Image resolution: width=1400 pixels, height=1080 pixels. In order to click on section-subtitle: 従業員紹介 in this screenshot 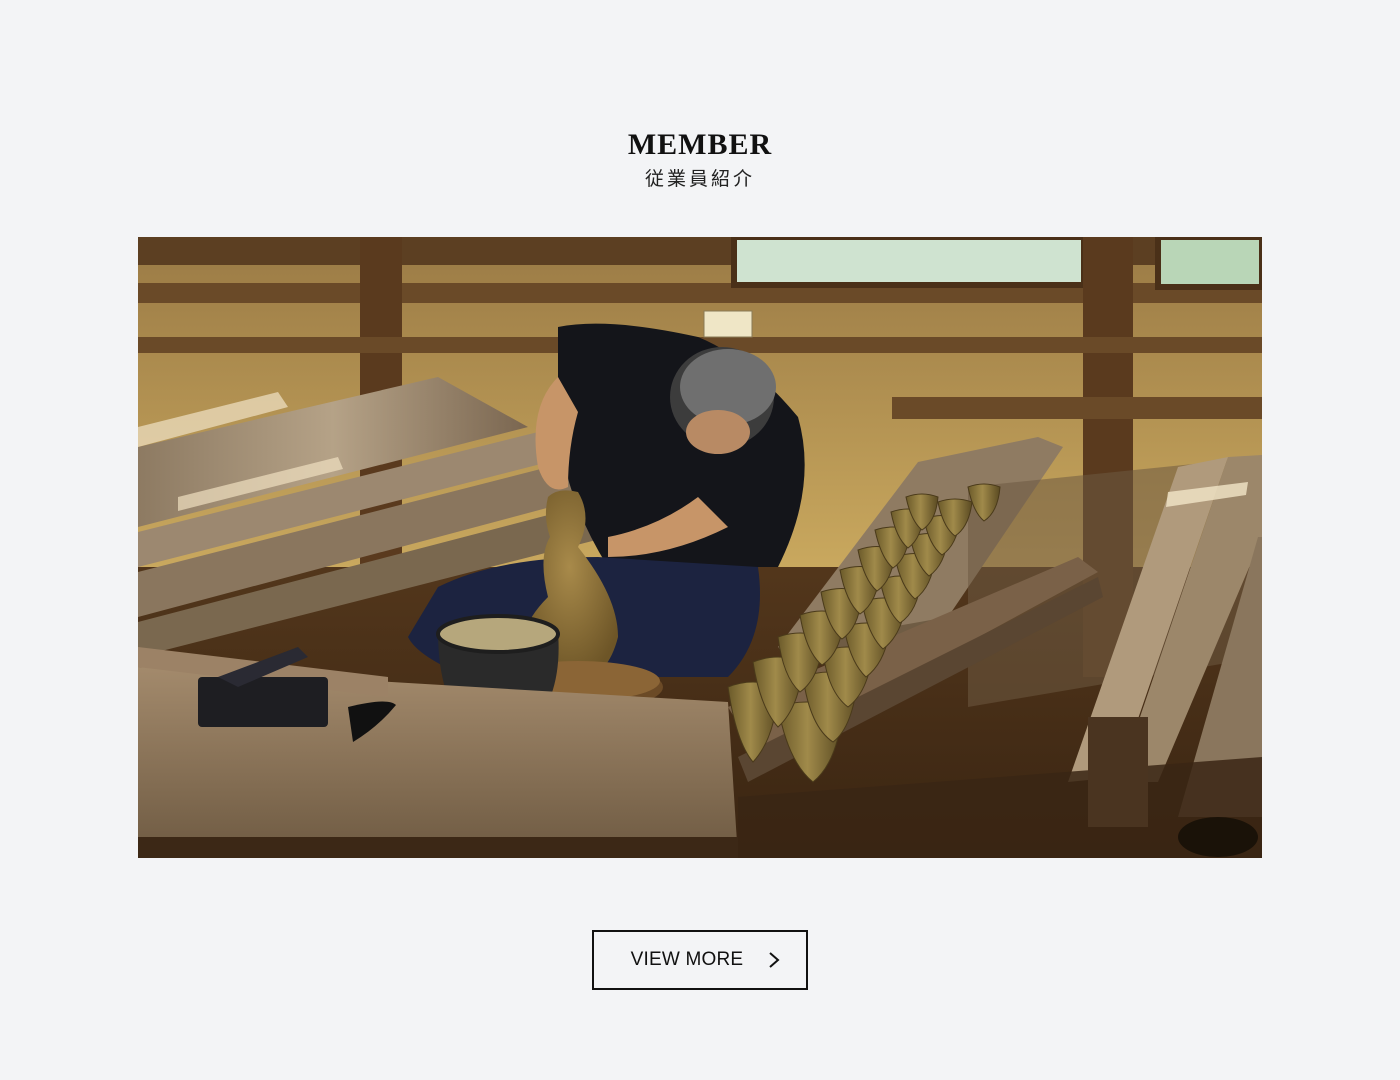, I will do `click(699, 179)`.